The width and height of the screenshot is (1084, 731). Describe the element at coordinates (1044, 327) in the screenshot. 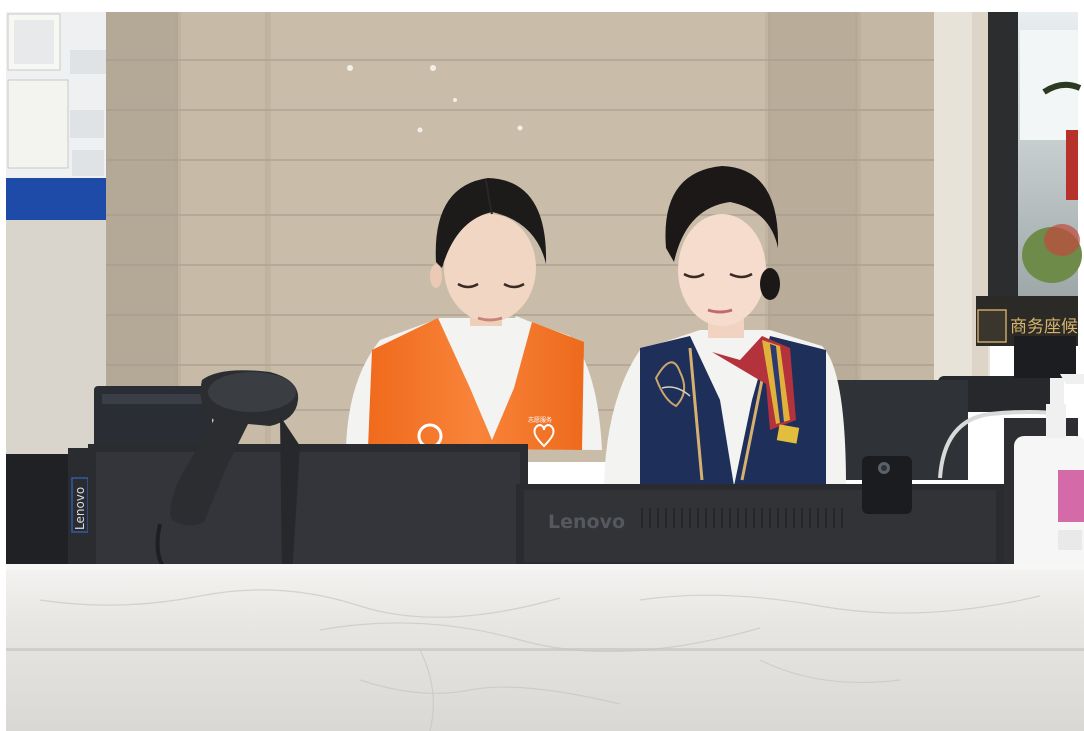

I see `lounge-sign-text: 商务座候` at that location.